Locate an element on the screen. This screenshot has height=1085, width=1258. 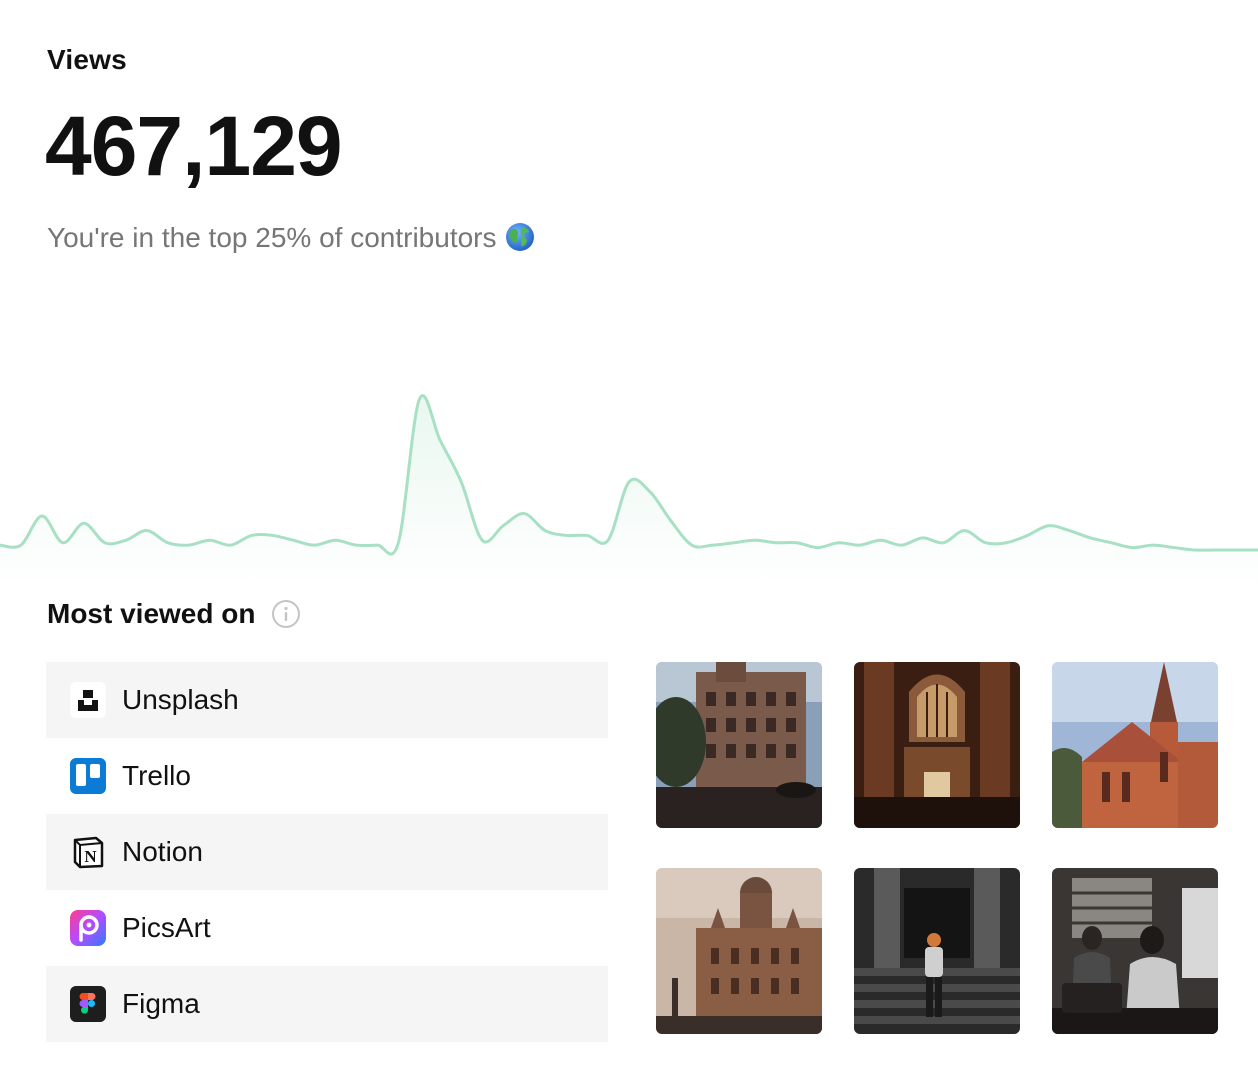
page-title: Views is located at coordinates (87, 59).